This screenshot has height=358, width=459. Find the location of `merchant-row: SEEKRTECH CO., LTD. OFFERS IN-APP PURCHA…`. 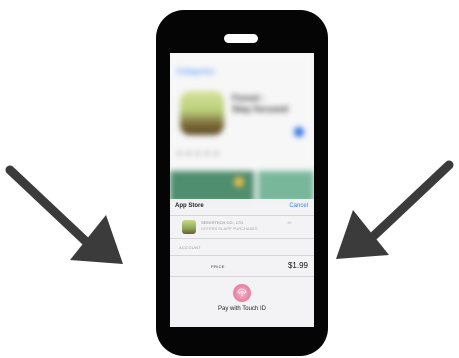

merchant-row: SEEKRTECH CO., LTD. OFFERS IN-APP PURCHA… is located at coordinates (242, 227).